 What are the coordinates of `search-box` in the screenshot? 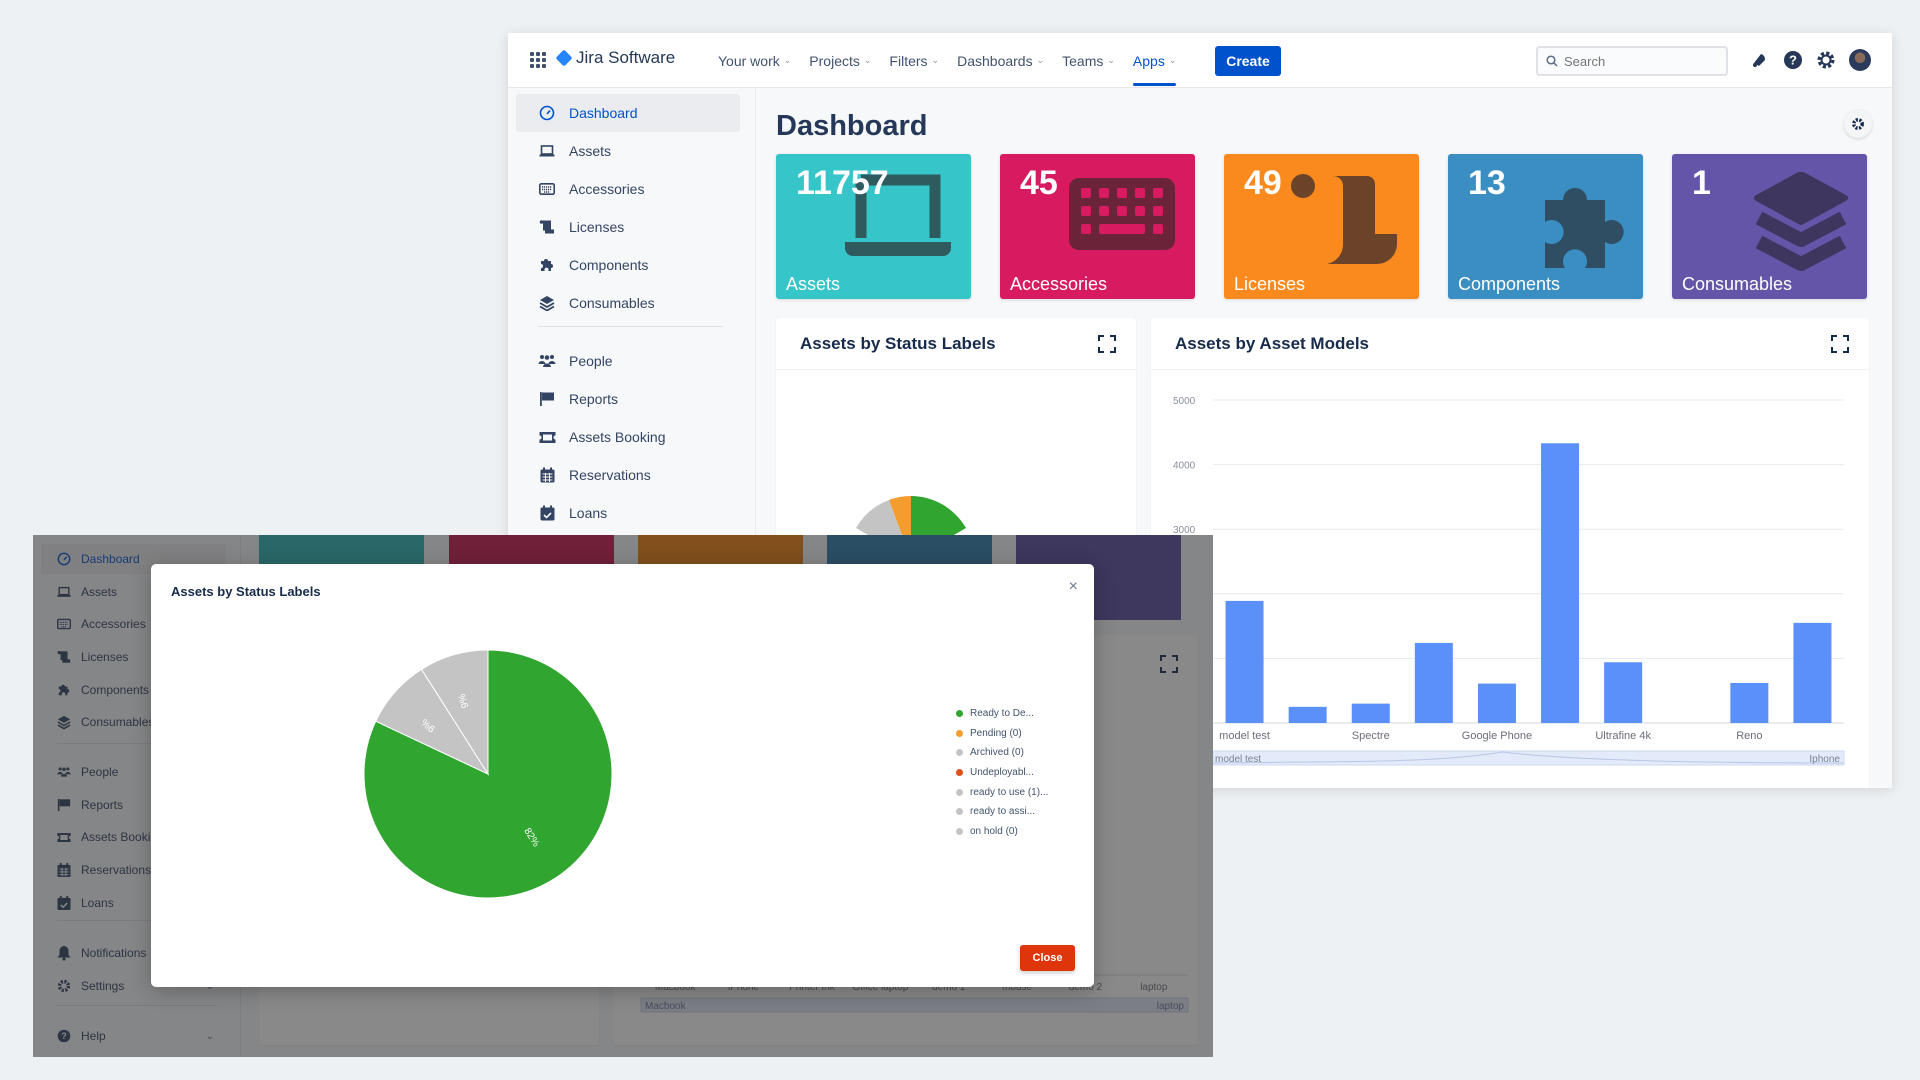 It's located at (1632, 61).